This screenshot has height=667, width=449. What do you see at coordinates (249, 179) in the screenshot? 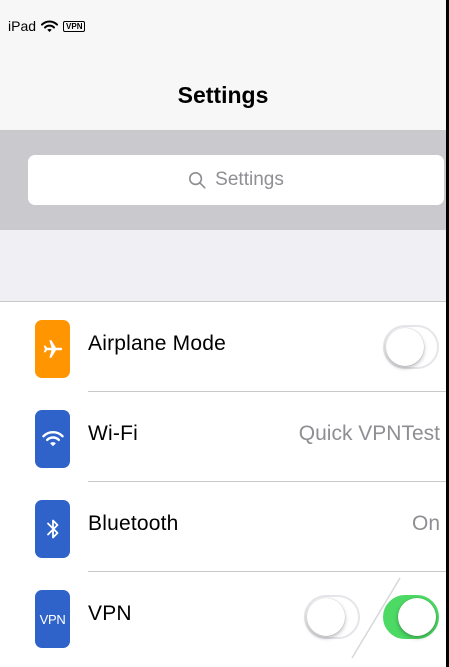
I see `search-placeholder: Settings` at bounding box center [249, 179].